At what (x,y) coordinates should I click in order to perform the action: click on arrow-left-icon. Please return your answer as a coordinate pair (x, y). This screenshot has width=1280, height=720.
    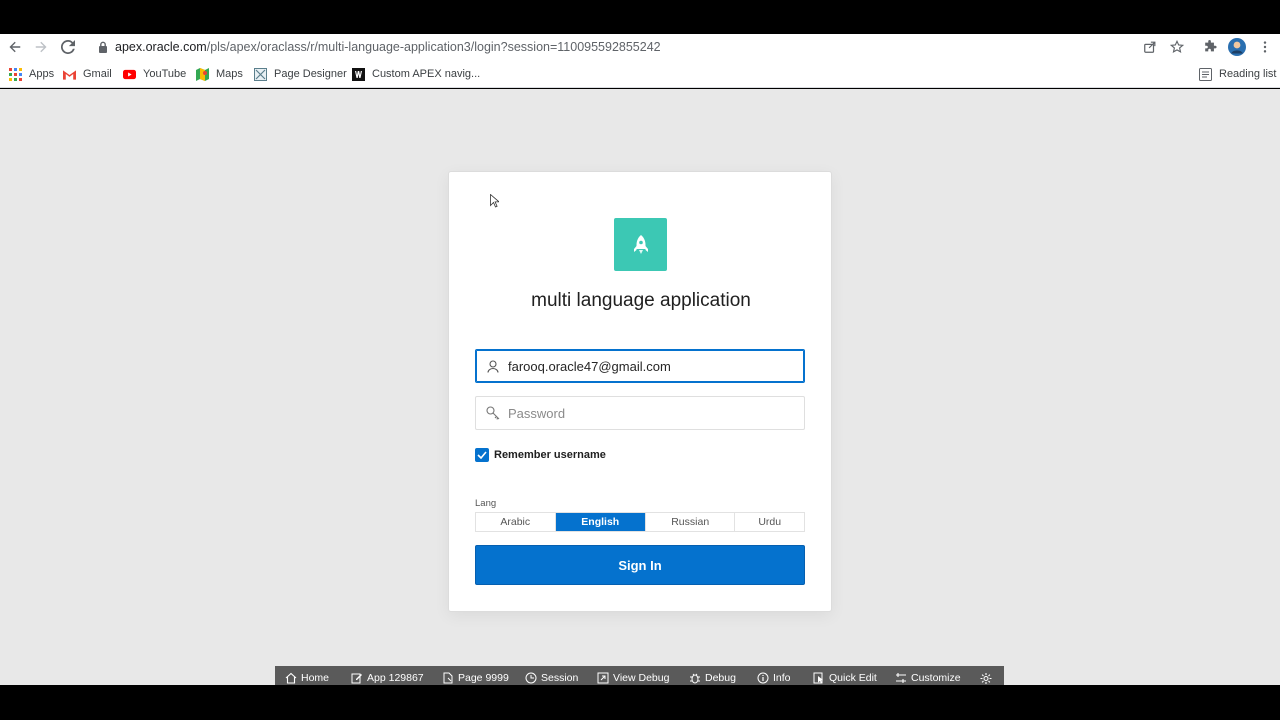
    Looking at the image, I should click on (15, 47).